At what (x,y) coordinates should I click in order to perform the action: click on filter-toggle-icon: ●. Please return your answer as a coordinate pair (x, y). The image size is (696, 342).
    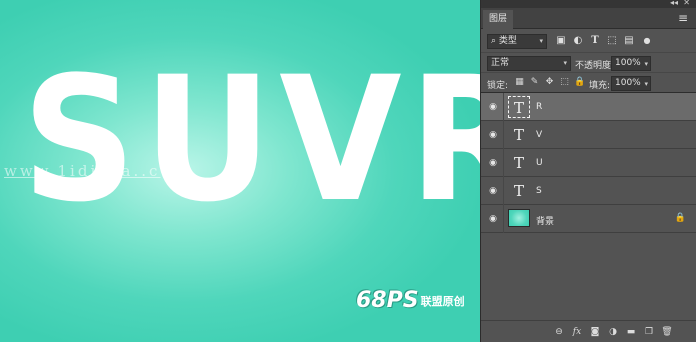
    Looking at the image, I should click on (647, 41).